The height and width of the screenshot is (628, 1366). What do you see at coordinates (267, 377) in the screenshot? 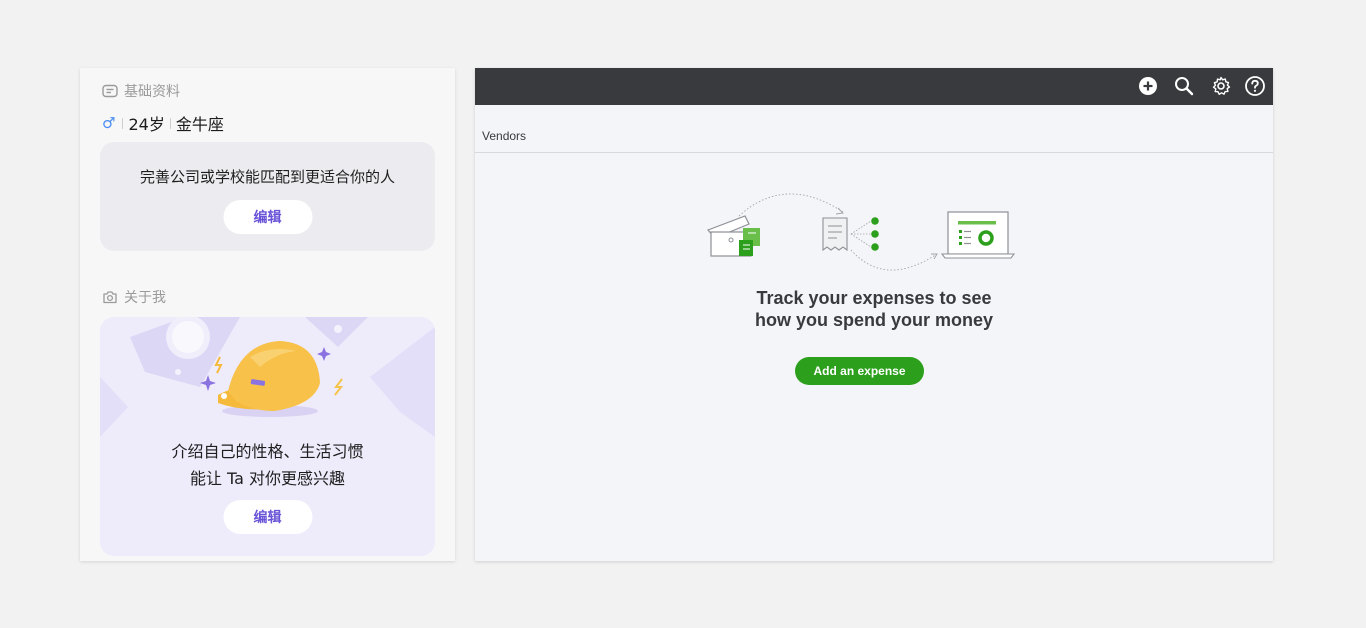
I see `cap-illustration` at bounding box center [267, 377].